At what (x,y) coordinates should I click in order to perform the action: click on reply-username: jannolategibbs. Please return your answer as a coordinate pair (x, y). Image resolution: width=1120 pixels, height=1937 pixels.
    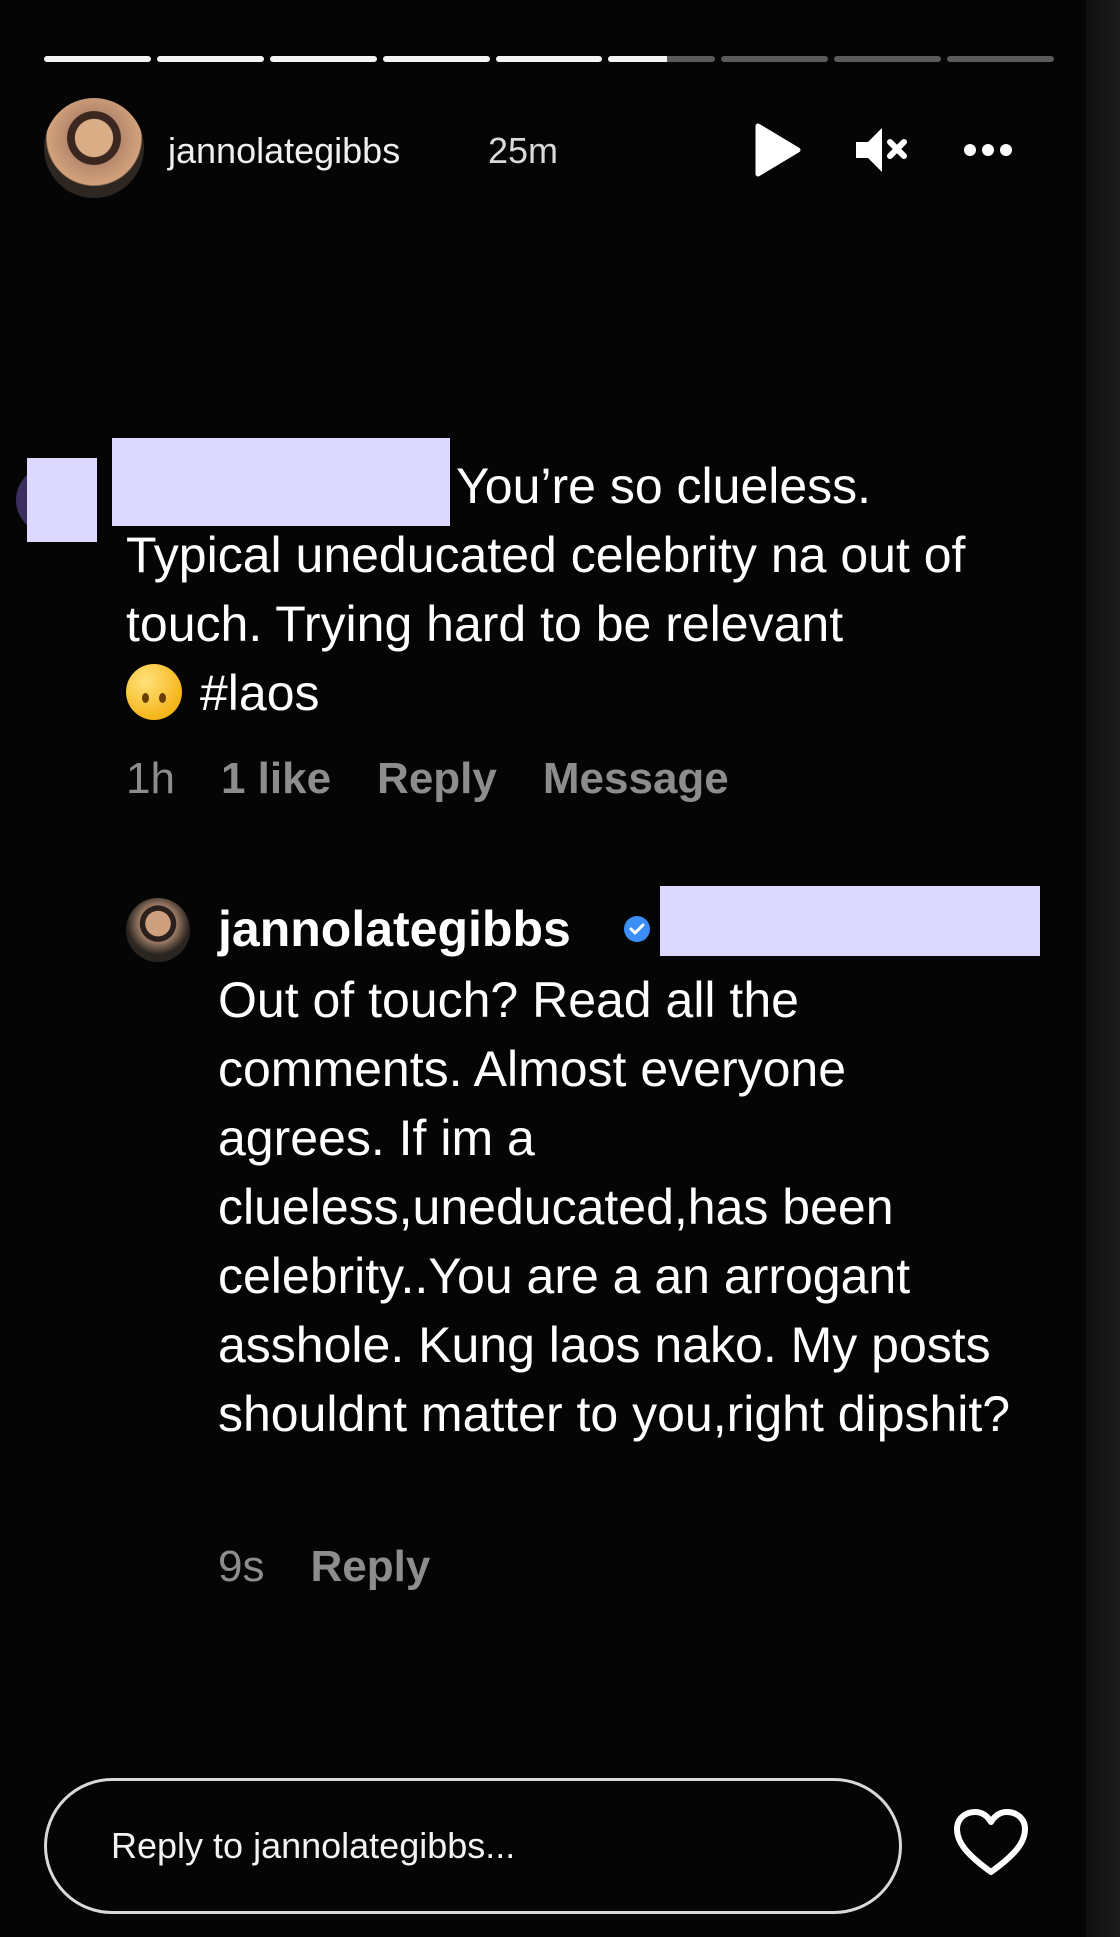
    Looking at the image, I should click on (394, 929).